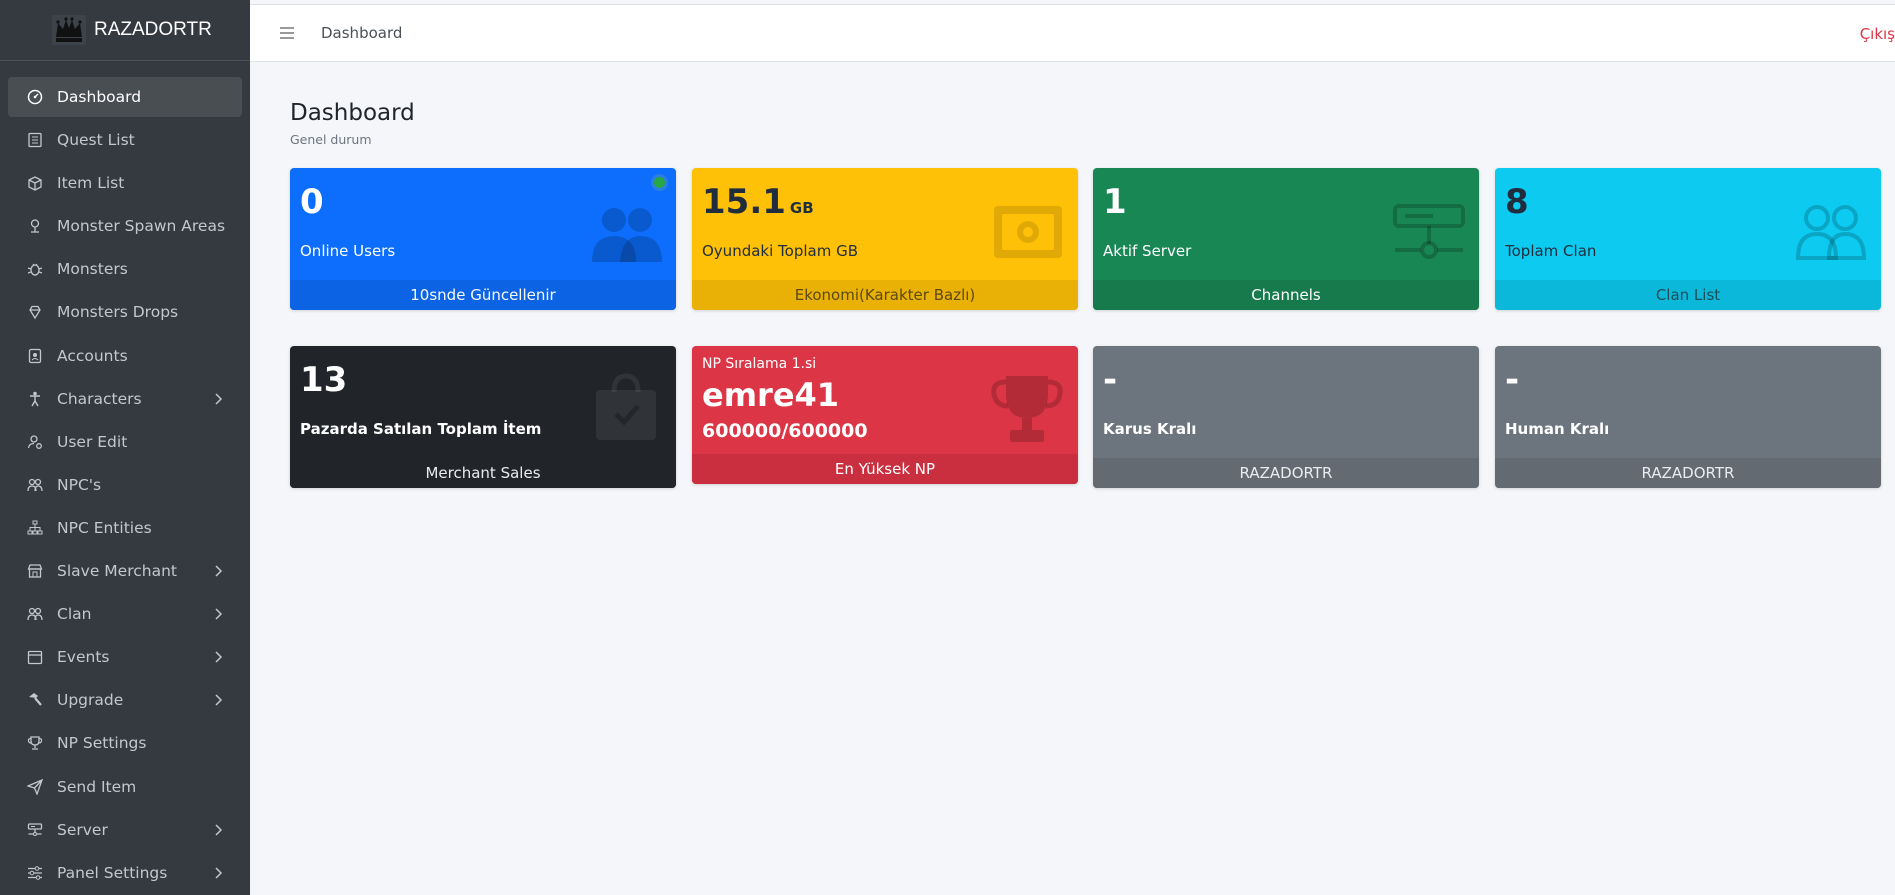 This screenshot has height=895, width=1895. I want to click on top-navbar: Dashboard Çıkış, so click(1072, 33).